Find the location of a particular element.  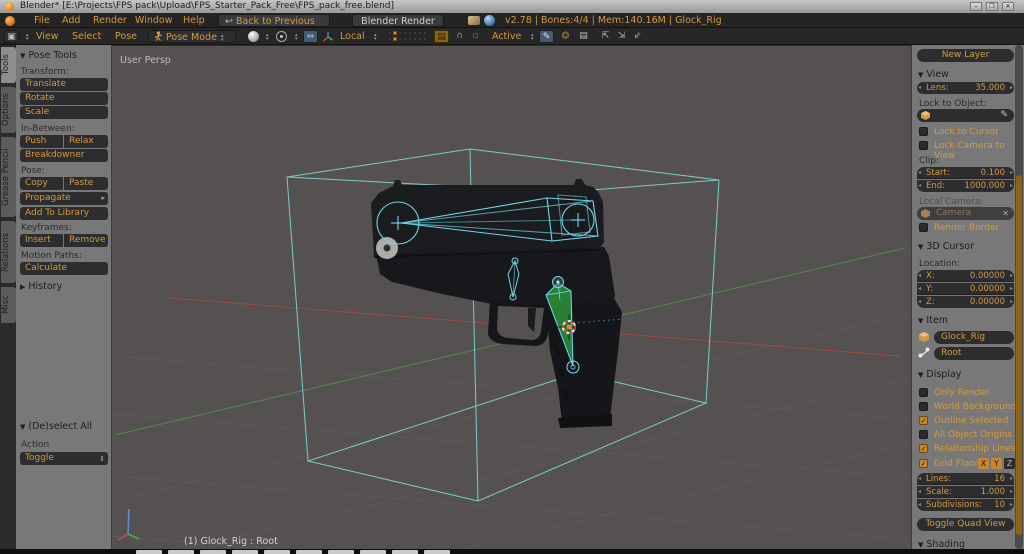

scale-button: Scale is located at coordinates (64, 112).